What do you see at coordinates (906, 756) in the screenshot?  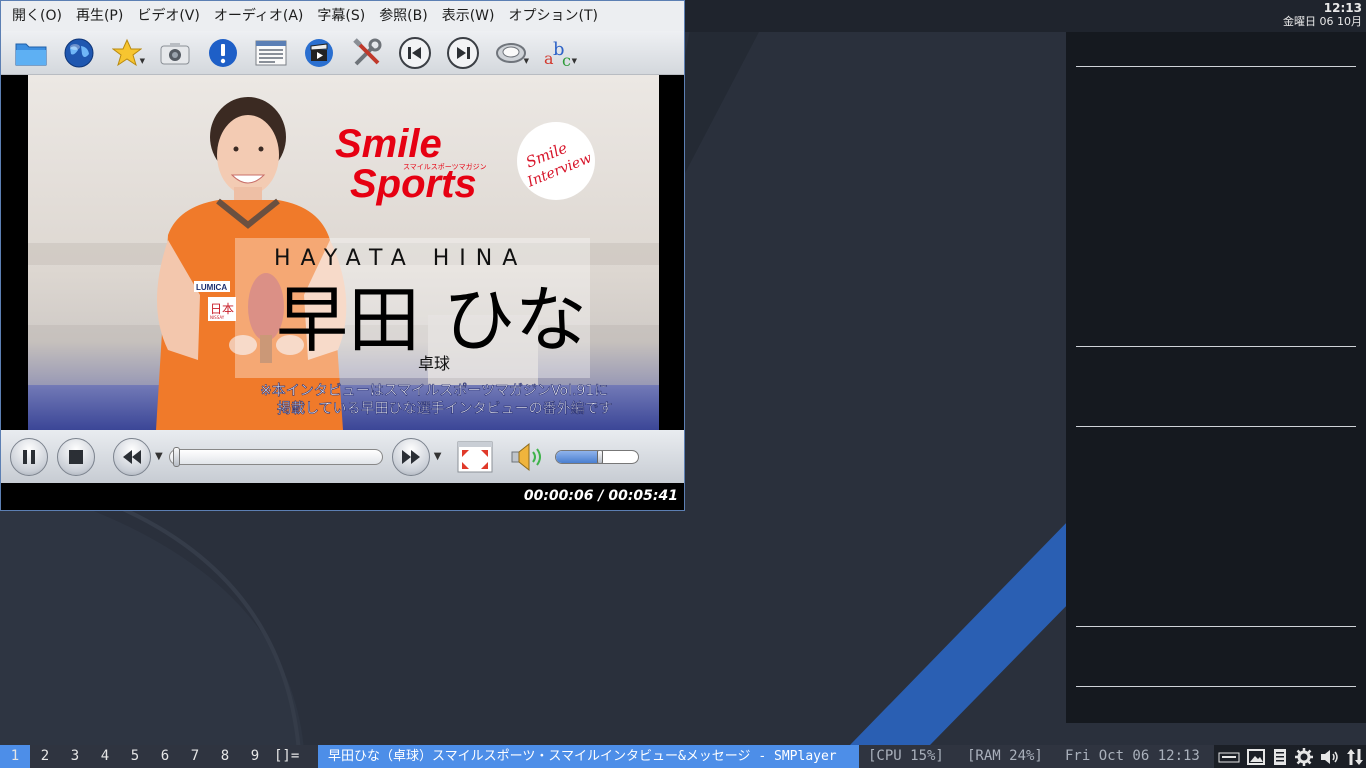 I see `cpu-status: [CPU 15%]` at bounding box center [906, 756].